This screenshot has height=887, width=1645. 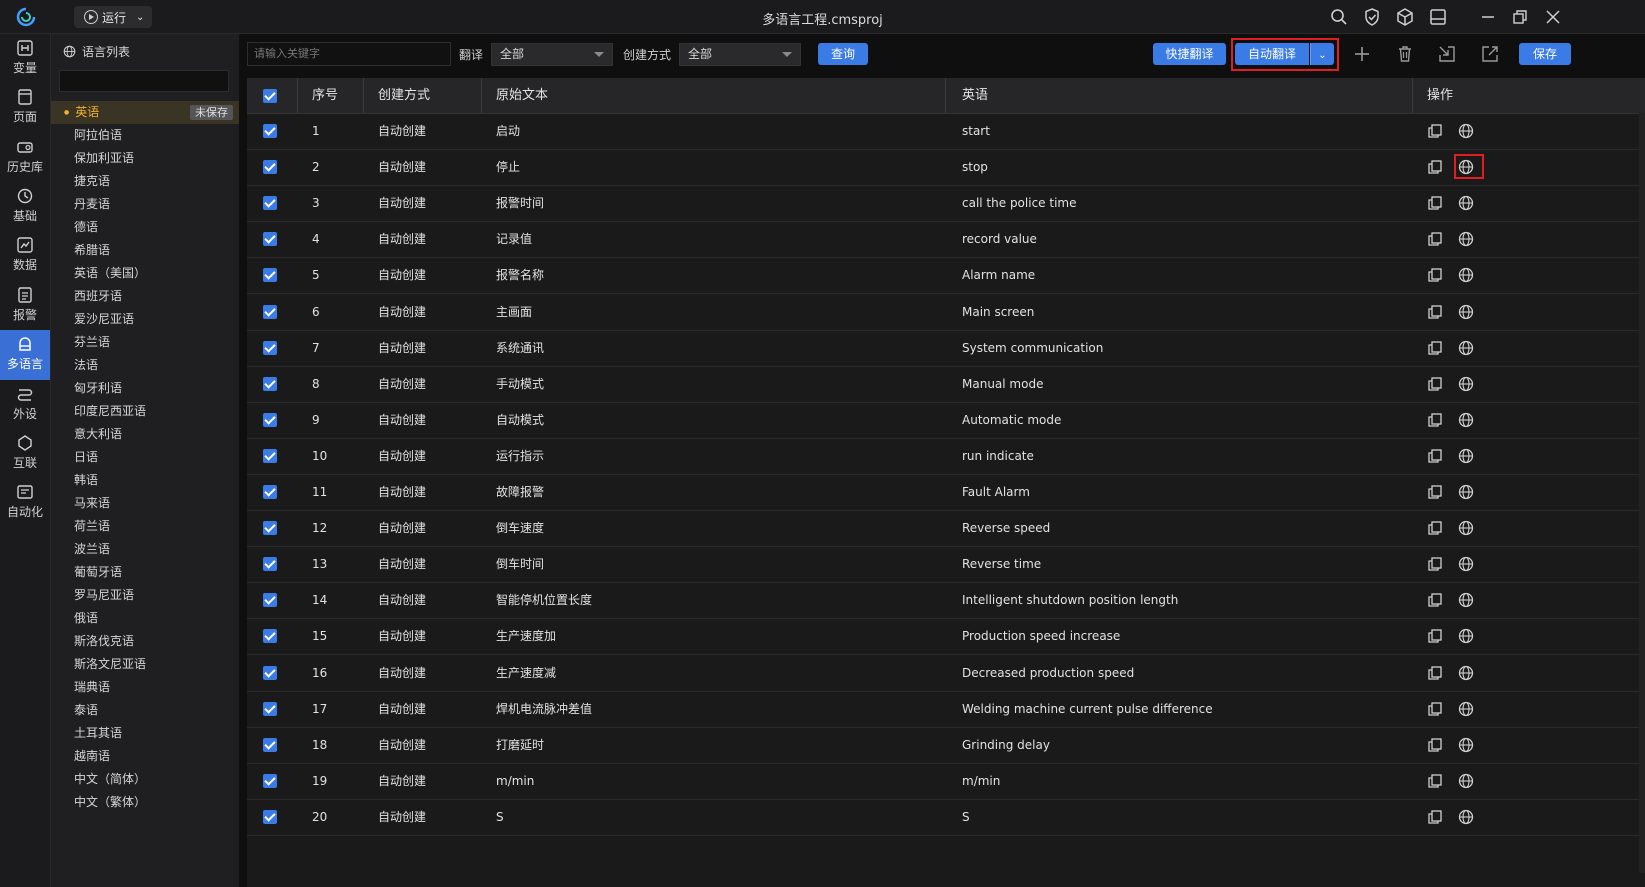 What do you see at coordinates (843, 54) in the screenshot?
I see `query-button: 查询` at bounding box center [843, 54].